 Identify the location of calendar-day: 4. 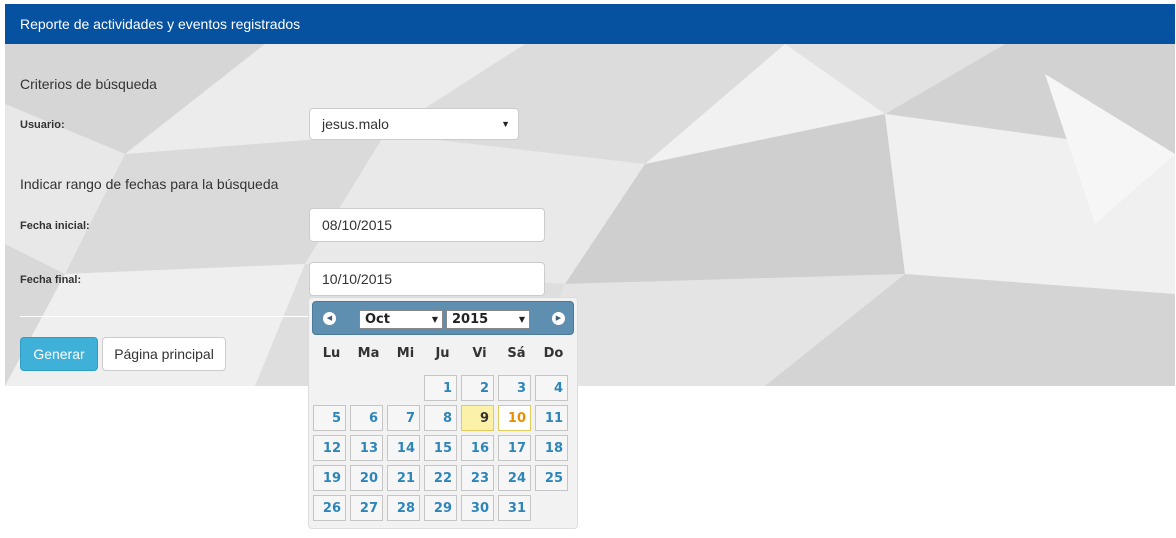
(551, 388).